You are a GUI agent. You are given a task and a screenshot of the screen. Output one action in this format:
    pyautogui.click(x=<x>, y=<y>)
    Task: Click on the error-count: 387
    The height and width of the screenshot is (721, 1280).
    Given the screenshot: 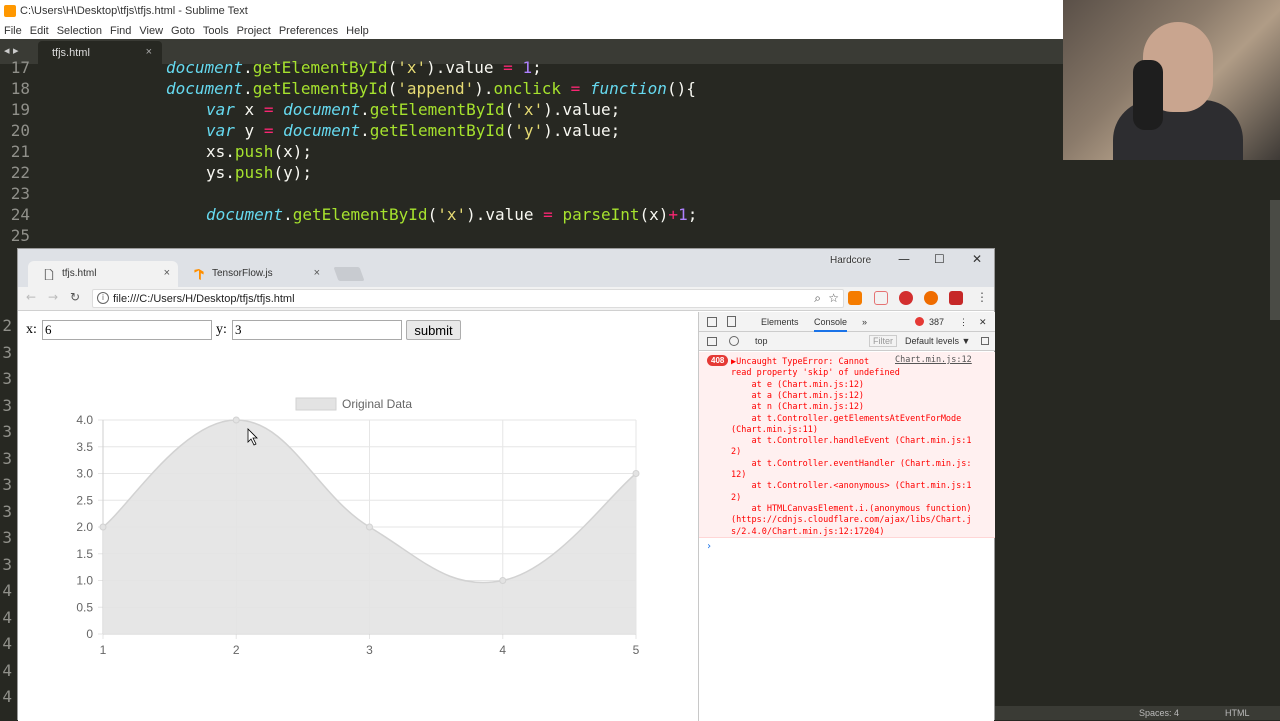 What is the action you would take?
    pyautogui.click(x=936, y=322)
    